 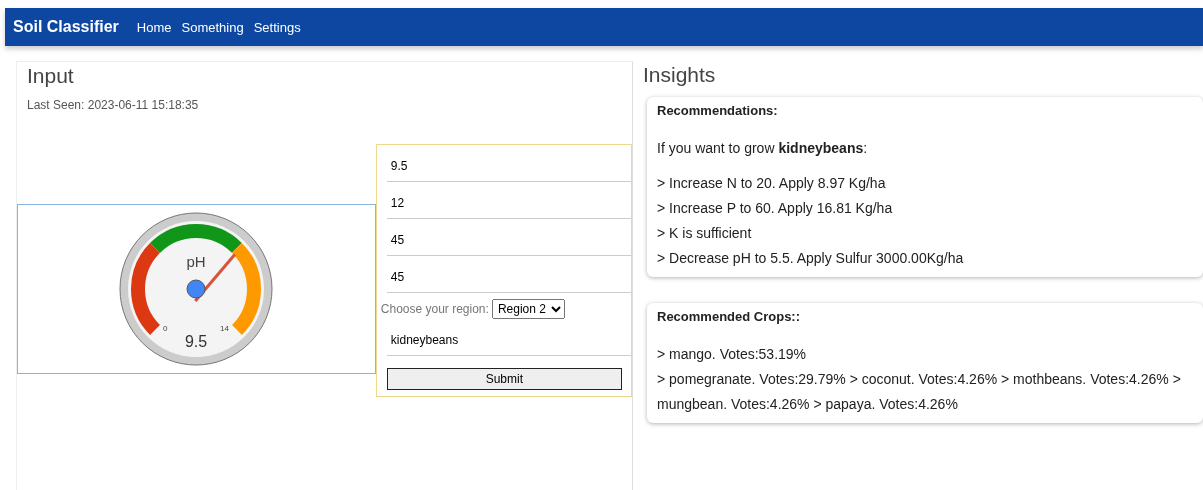 I want to click on crop-votes-text: > mango. Votes:53.19%, so click(x=732, y=354).